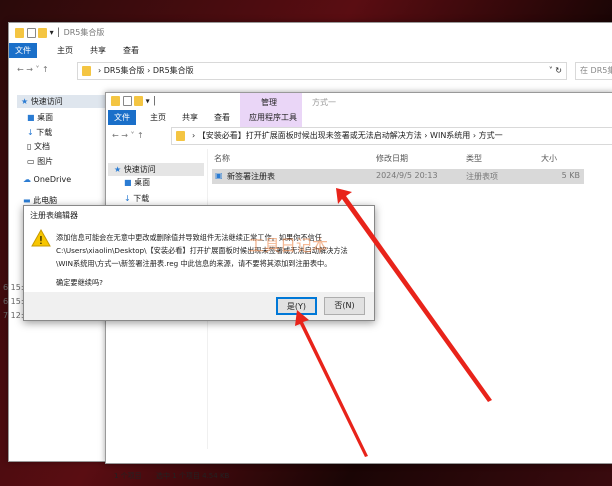 This screenshot has width=612, height=486. What do you see at coordinates (331, 383) in the screenshot?
I see `red-arrow-to-yes` at bounding box center [331, 383].